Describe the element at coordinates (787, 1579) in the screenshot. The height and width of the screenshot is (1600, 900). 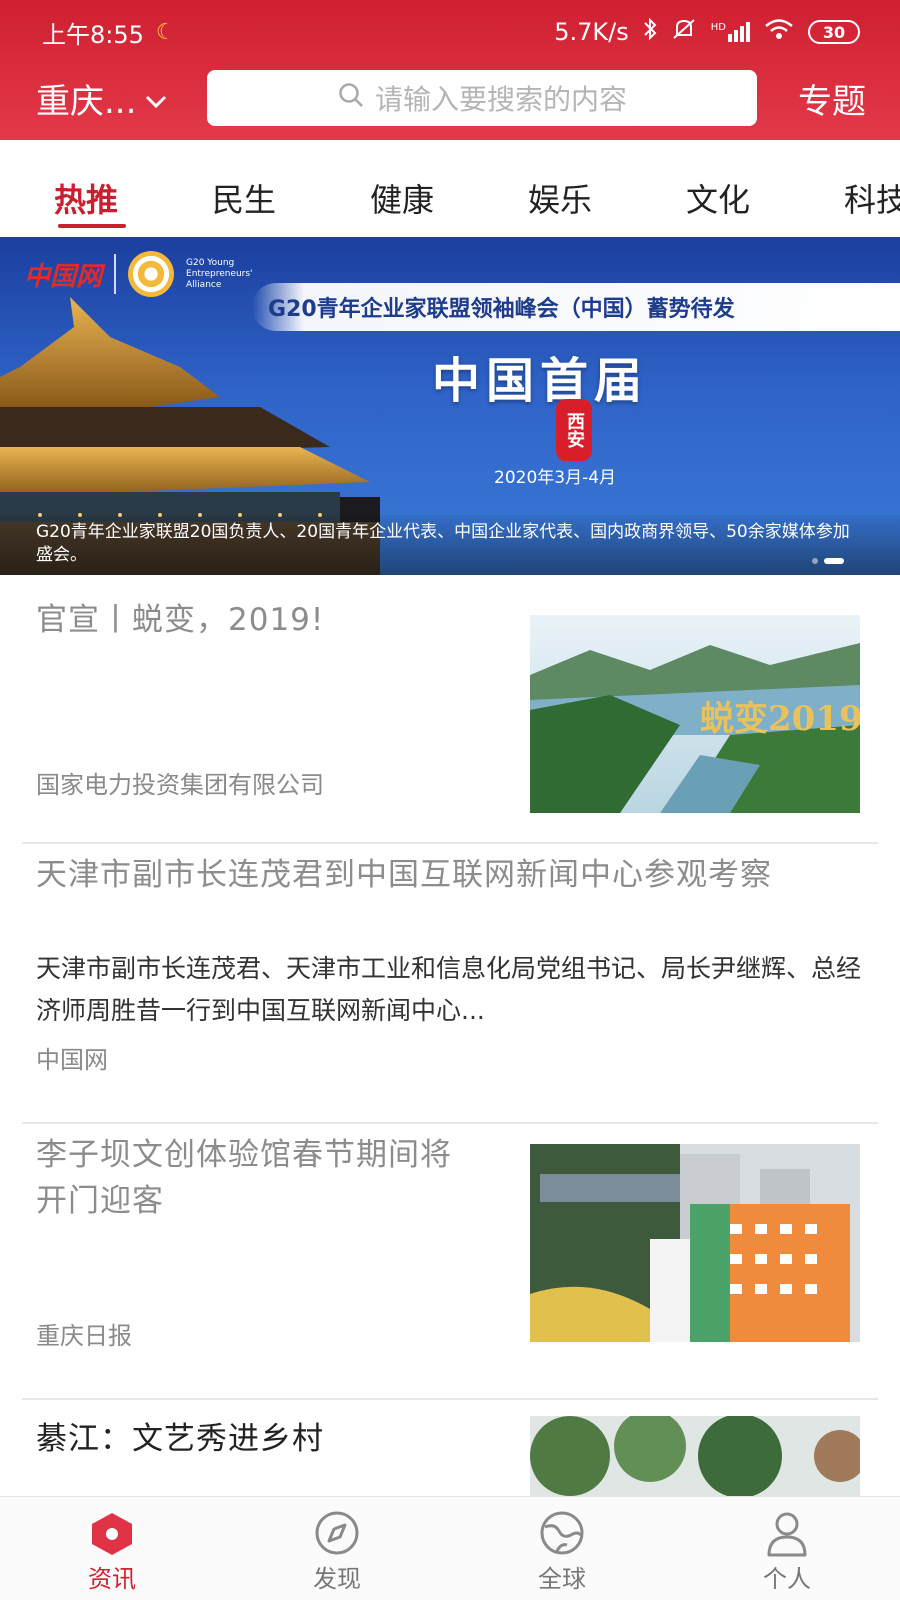
I see `nav-label: 个人` at that location.